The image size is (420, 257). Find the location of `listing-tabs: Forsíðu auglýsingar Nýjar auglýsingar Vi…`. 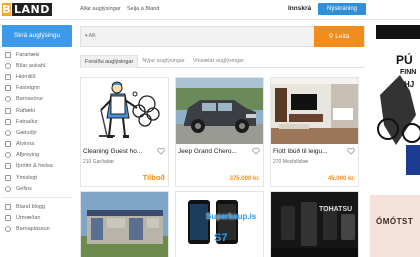

listing-tabs: Forsíðu auglýsingar Nýjar auglýsingar Vi… is located at coordinates (222, 61).